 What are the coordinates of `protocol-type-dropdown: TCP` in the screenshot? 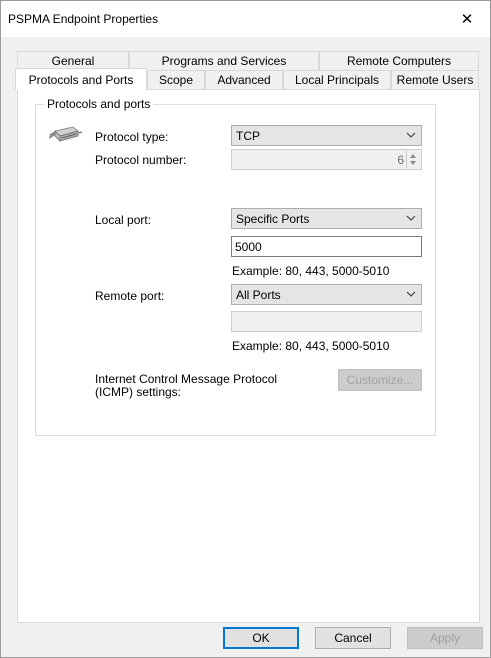 It's located at (326, 135).